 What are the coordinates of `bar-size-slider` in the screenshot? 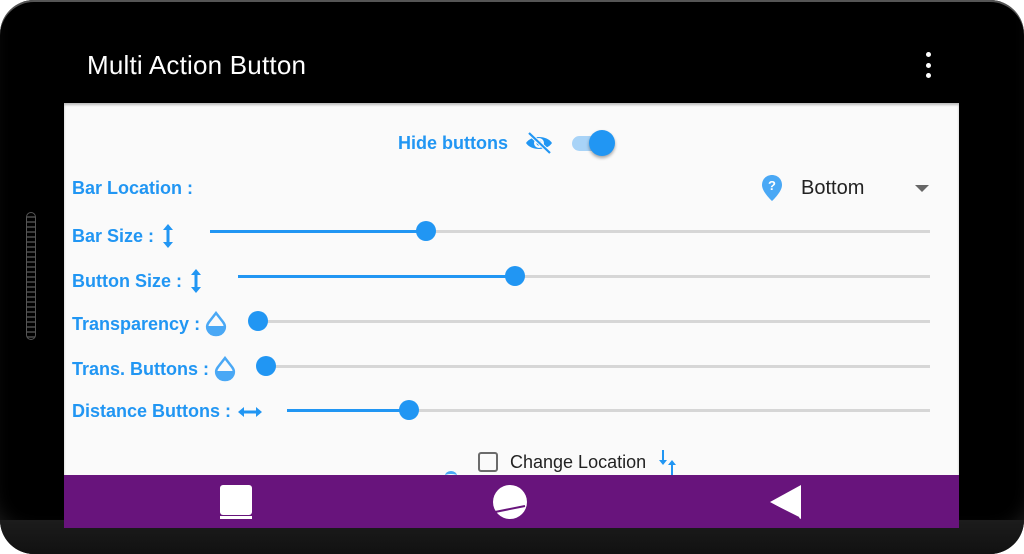 It's located at (570, 231).